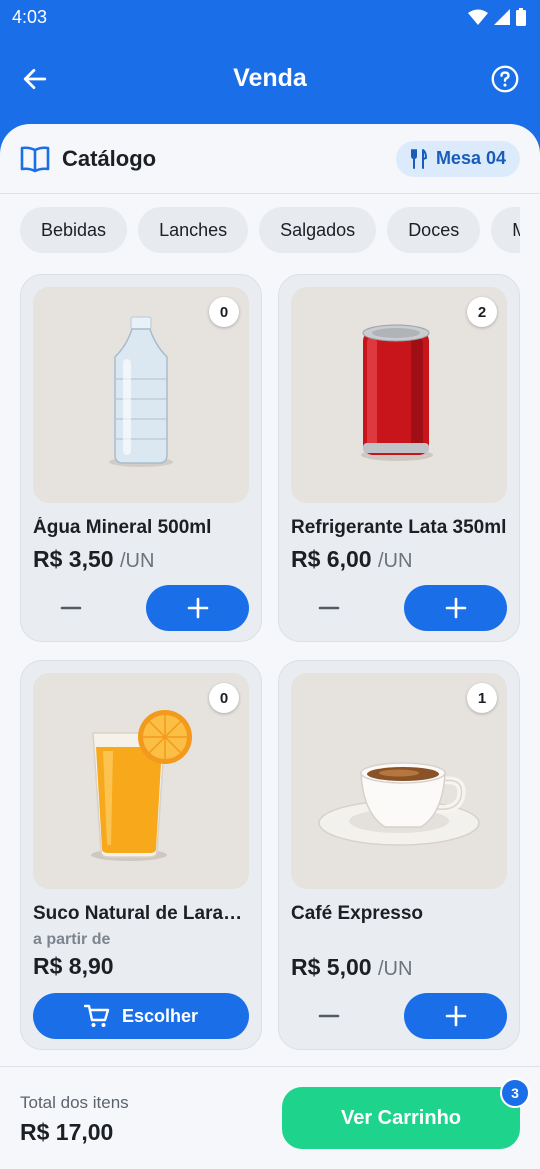 The image size is (540, 1169). I want to click on back-button, so click(35, 79).